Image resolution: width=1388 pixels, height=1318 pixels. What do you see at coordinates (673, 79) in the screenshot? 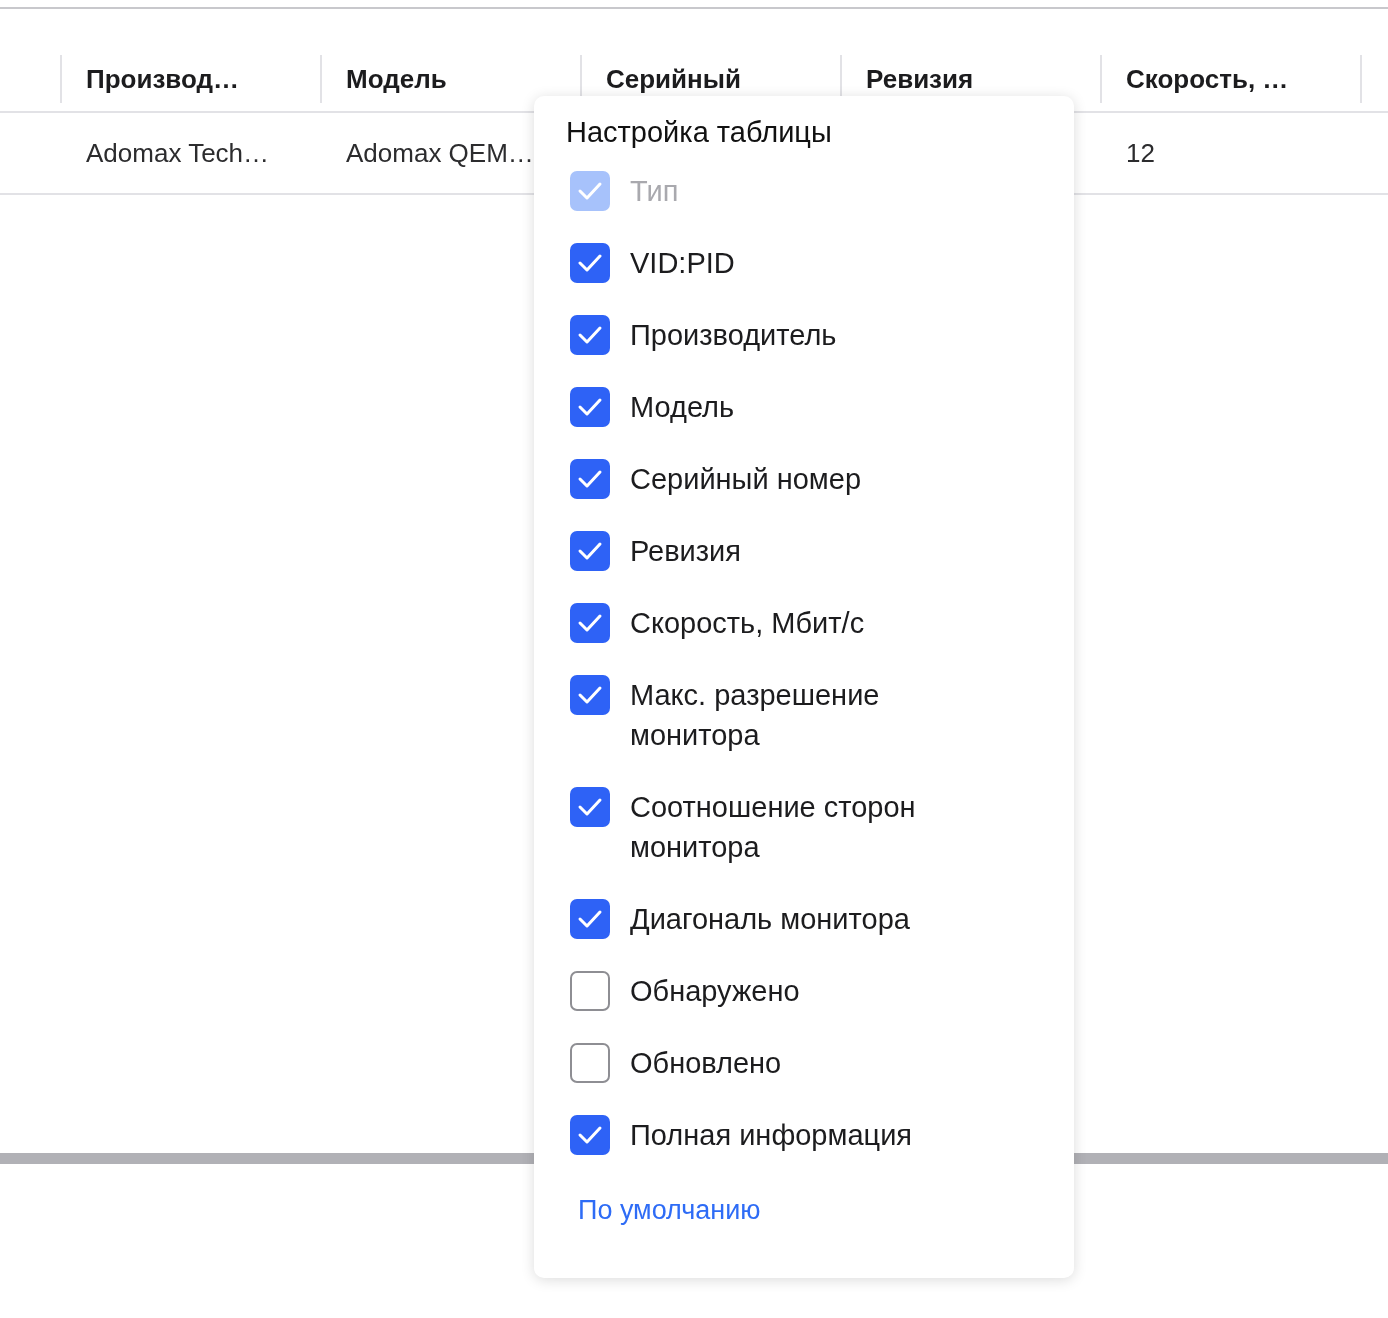
I see `column-header: Серийный` at bounding box center [673, 79].